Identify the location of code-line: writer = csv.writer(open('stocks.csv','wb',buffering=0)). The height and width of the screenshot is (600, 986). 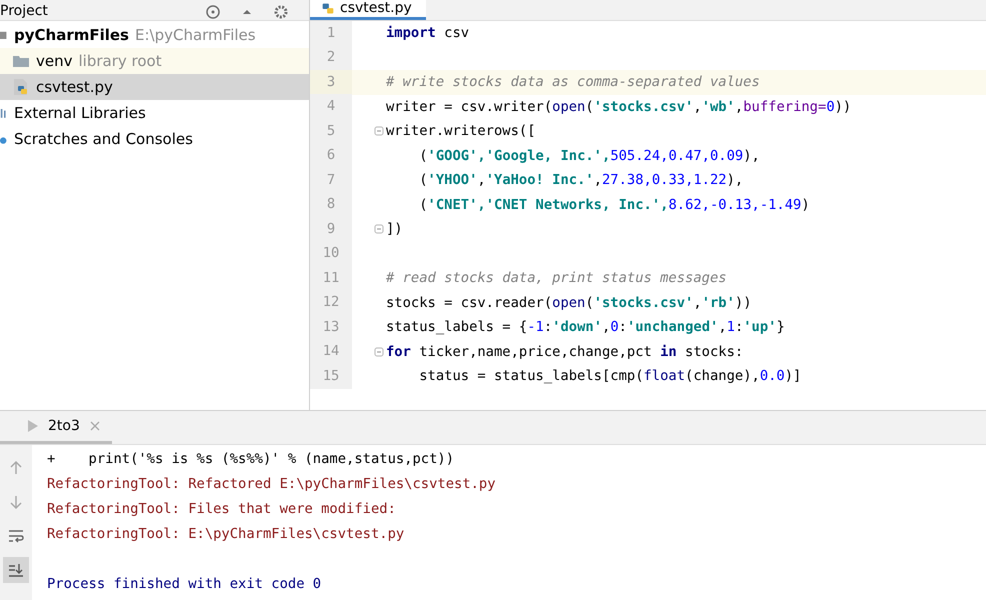
(619, 106).